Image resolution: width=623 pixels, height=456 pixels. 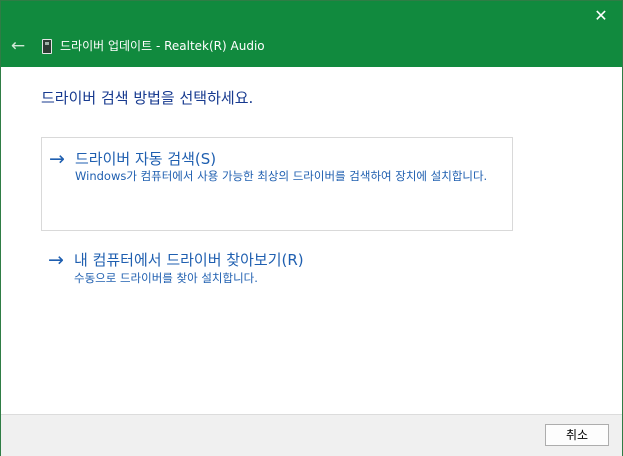 I want to click on dialog-footer: 취소, so click(x=311, y=435).